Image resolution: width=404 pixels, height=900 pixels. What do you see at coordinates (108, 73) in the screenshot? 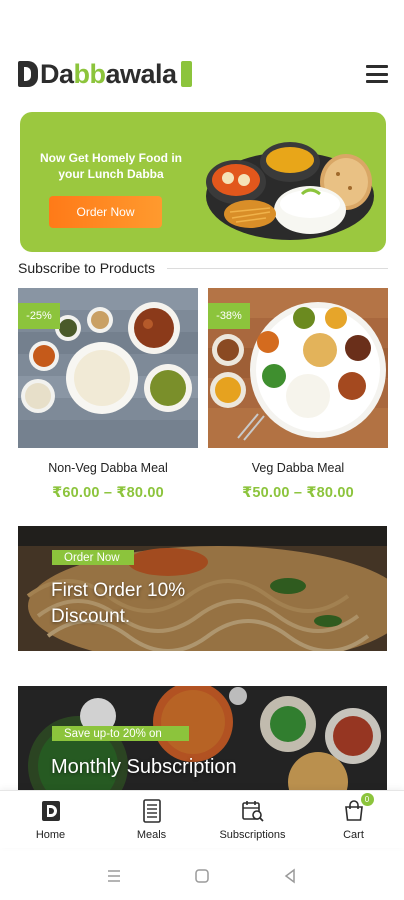
I see `logo-text: Dabbawala` at bounding box center [108, 73].